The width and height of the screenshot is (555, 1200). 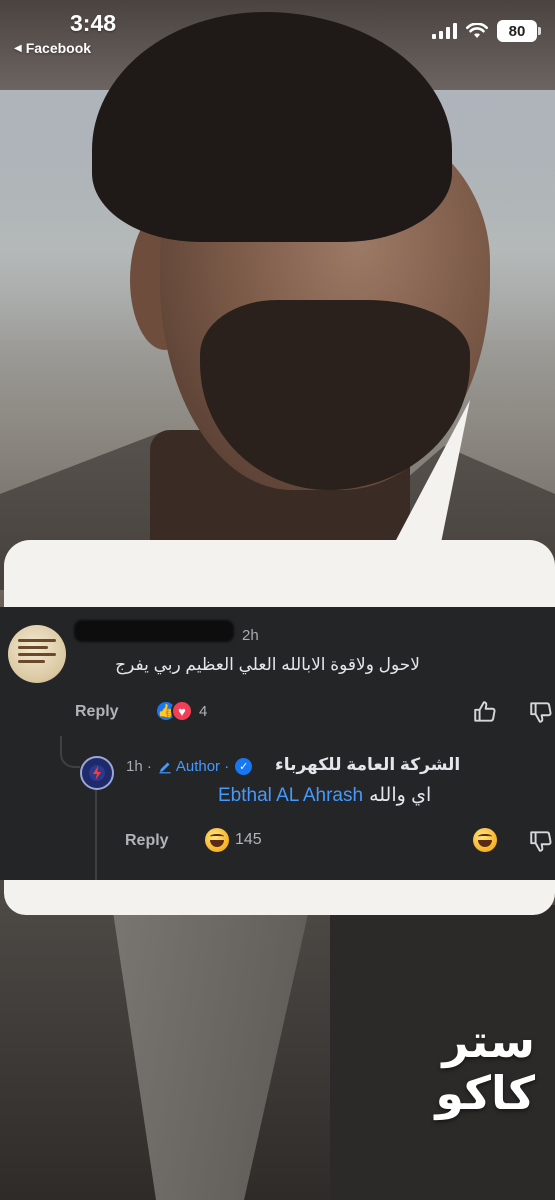 I want to click on comment-reactions: 👍 ♥ 4, so click(x=181, y=711).